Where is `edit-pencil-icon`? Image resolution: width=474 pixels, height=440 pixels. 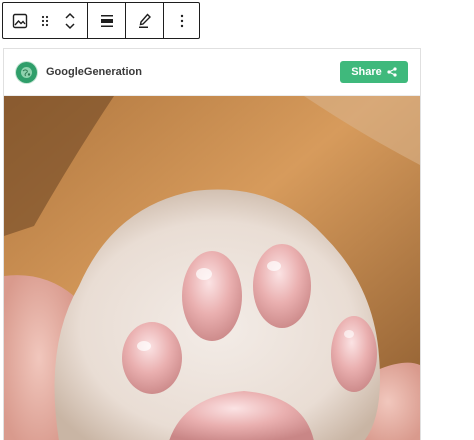 edit-pencil-icon is located at coordinates (144, 20).